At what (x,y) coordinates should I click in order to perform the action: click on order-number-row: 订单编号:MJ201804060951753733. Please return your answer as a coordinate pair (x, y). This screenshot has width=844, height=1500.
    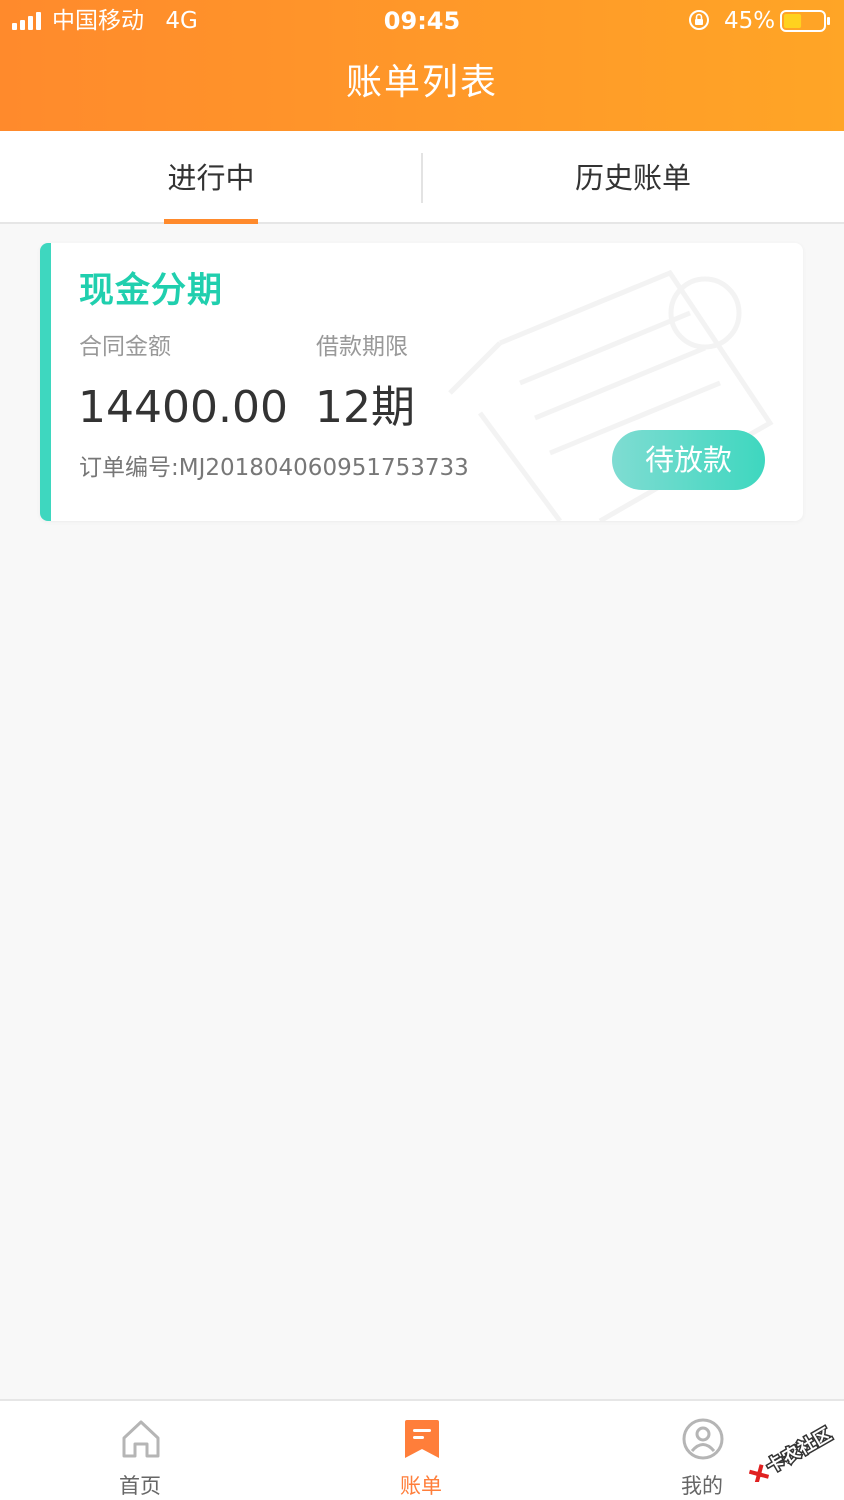
    Looking at the image, I should click on (274, 468).